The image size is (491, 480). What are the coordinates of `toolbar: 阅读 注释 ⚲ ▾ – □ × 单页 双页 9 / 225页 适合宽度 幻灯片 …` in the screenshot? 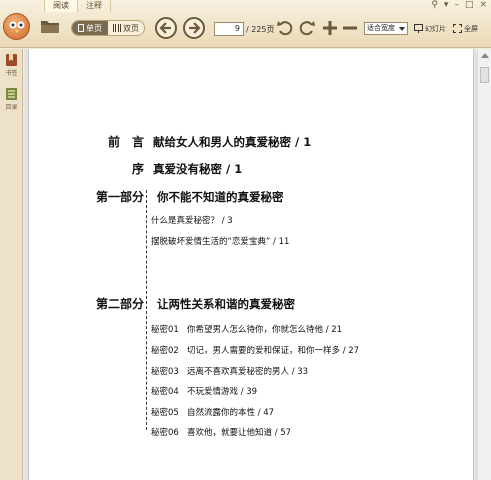 It's located at (245, 24).